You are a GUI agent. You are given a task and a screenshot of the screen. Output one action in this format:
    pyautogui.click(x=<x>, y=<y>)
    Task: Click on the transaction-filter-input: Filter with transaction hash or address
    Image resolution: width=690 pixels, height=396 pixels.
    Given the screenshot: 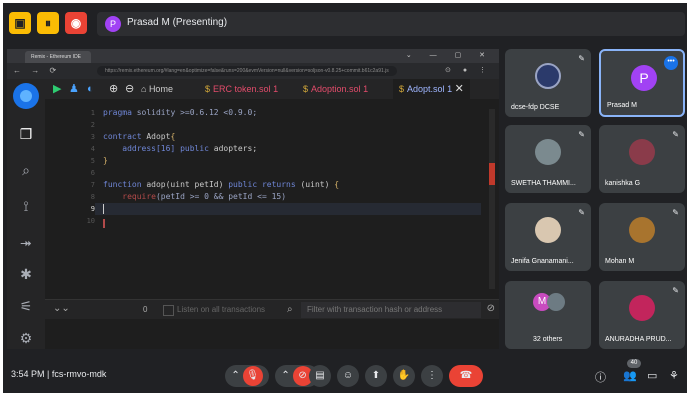 What is the action you would take?
    pyautogui.click(x=391, y=310)
    